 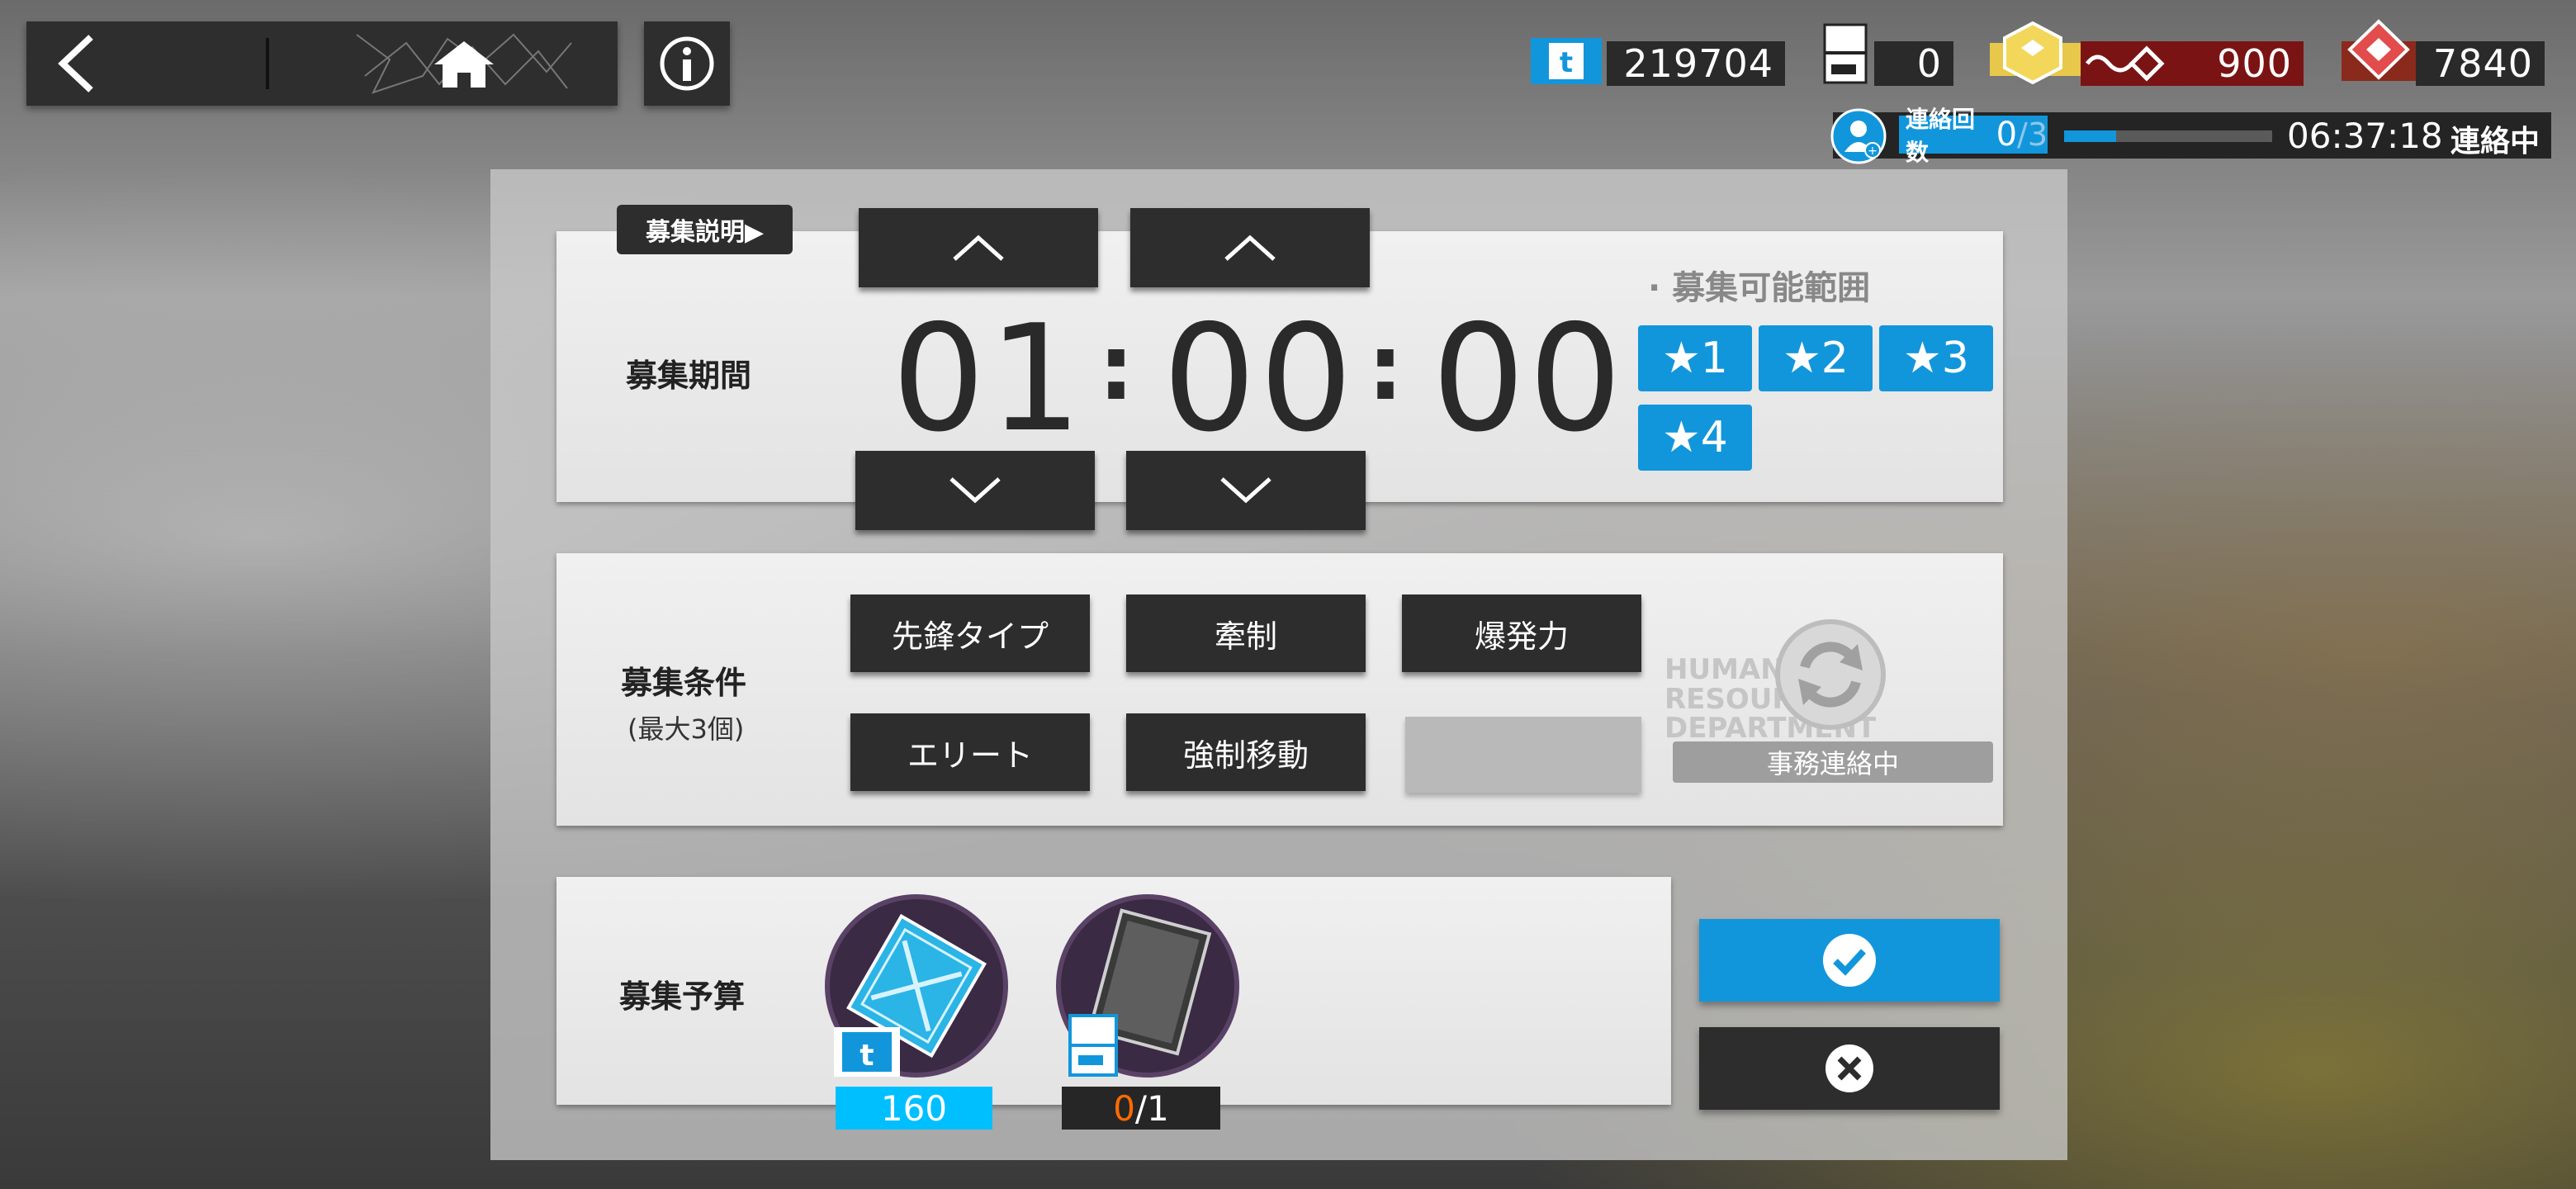 I want to click on tag-button: 爆発力, so click(x=1521, y=633).